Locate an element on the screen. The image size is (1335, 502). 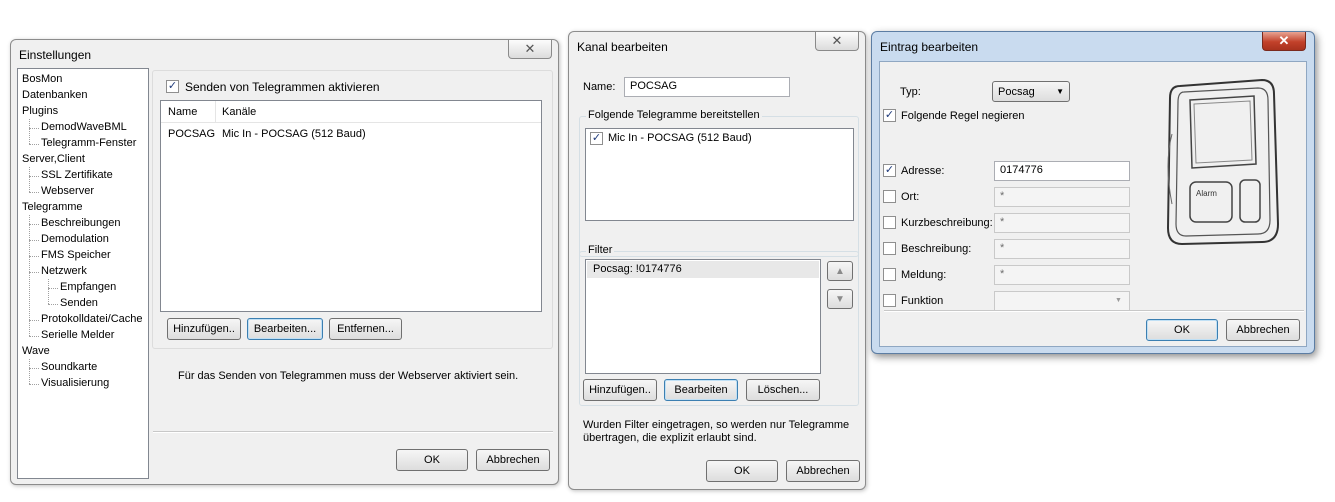
tree-item: BosMon is located at coordinates (42, 79).